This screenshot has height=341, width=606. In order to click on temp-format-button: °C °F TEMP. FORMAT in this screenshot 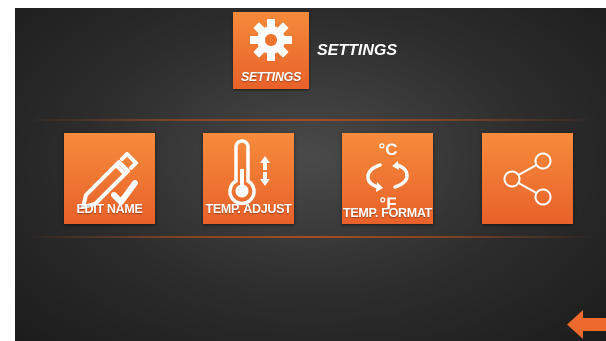, I will do `click(387, 178)`.